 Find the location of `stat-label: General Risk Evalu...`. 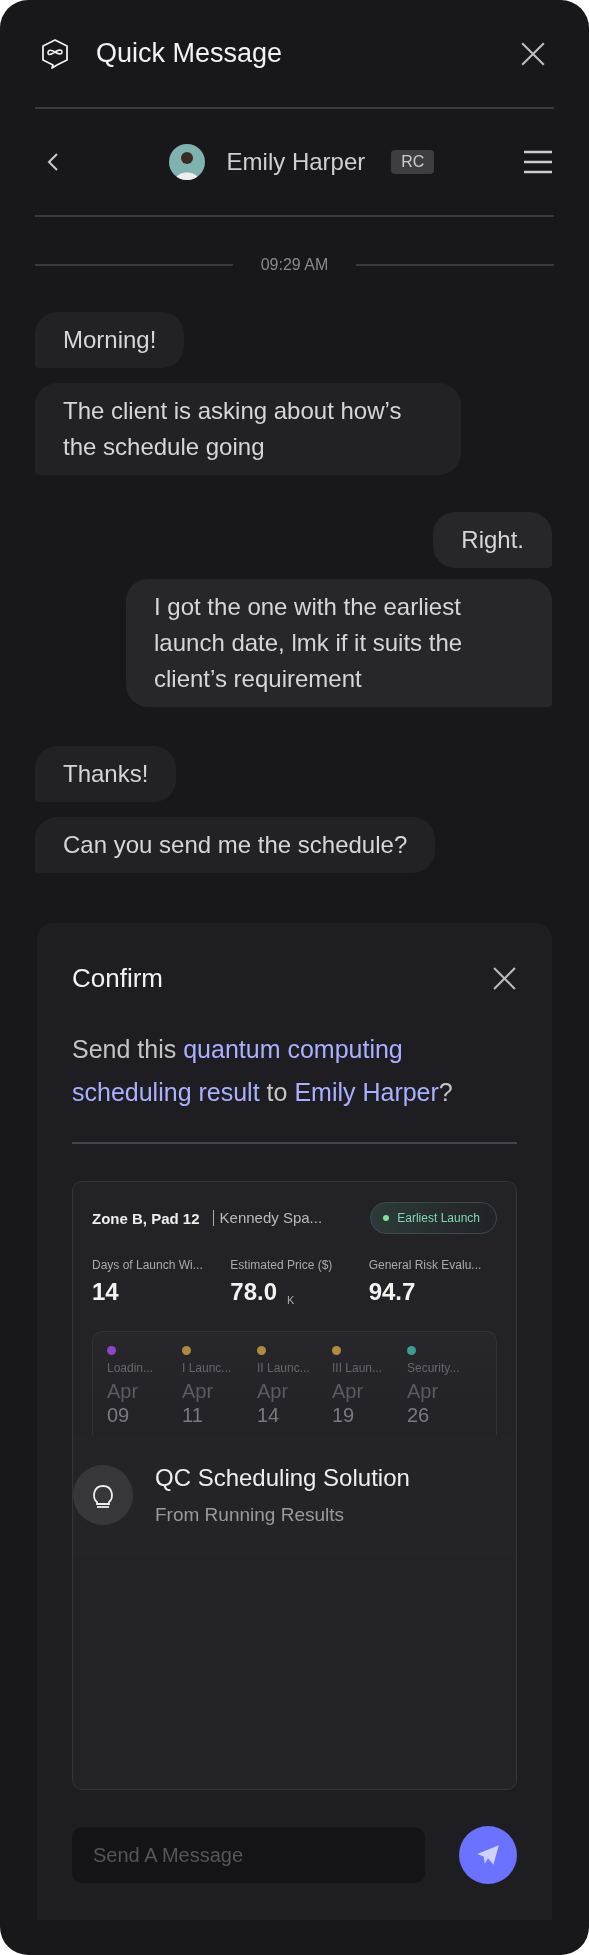

stat-label: General Risk Evalu... is located at coordinates (425, 1265).